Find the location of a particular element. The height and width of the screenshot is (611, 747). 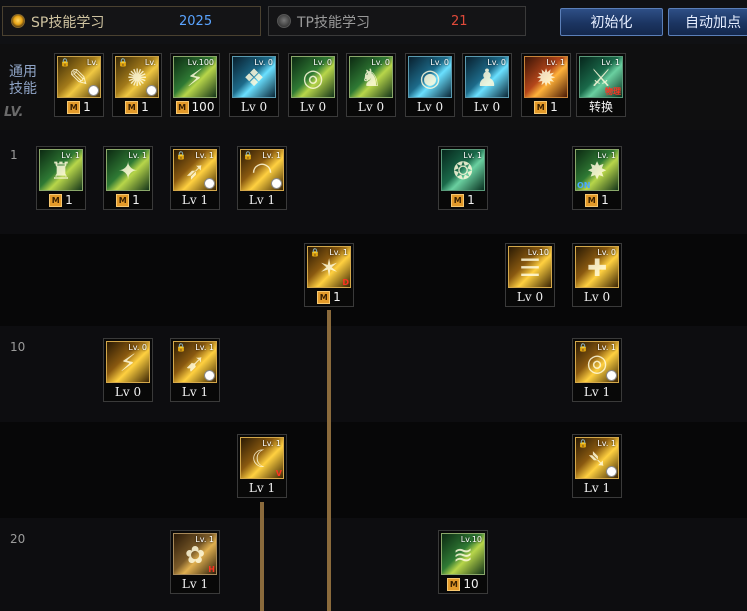

skill-slot: ✿ Lv. 1 H Lv 1 is located at coordinates (195, 562).